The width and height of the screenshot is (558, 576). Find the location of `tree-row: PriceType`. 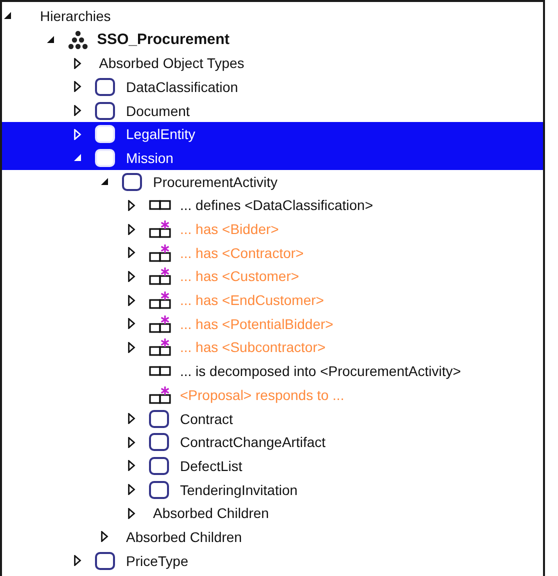

tree-row: PriceType is located at coordinates (272, 560).